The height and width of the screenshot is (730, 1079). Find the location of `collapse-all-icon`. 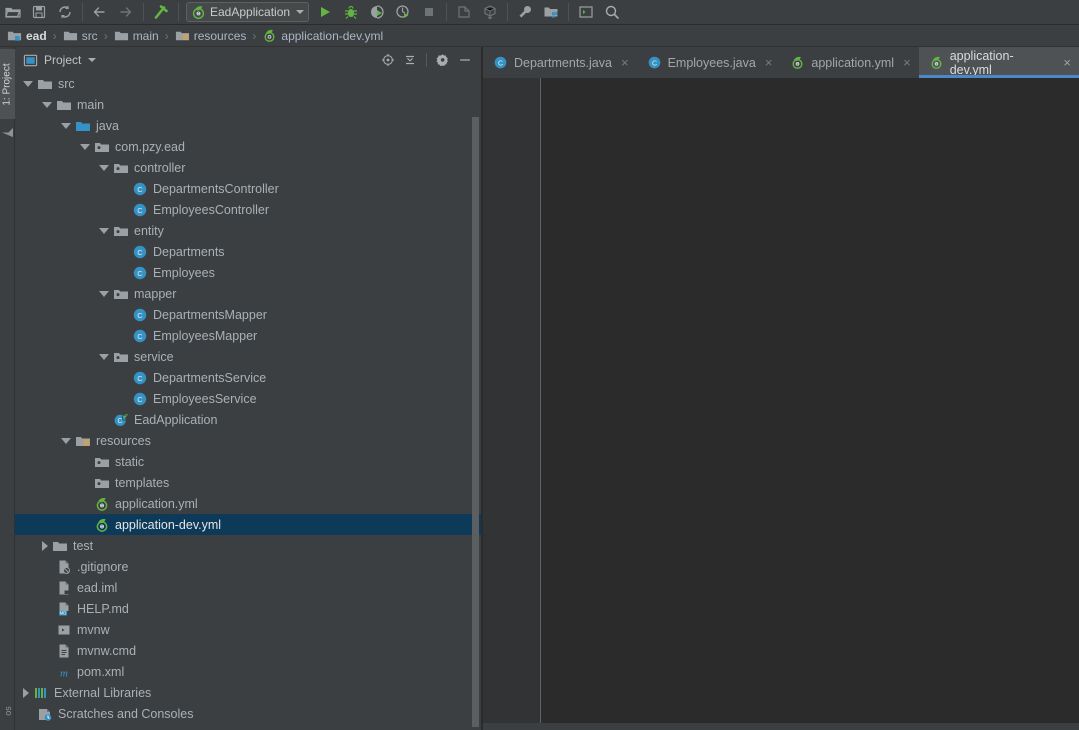

collapse-all-icon is located at coordinates (410, 60).